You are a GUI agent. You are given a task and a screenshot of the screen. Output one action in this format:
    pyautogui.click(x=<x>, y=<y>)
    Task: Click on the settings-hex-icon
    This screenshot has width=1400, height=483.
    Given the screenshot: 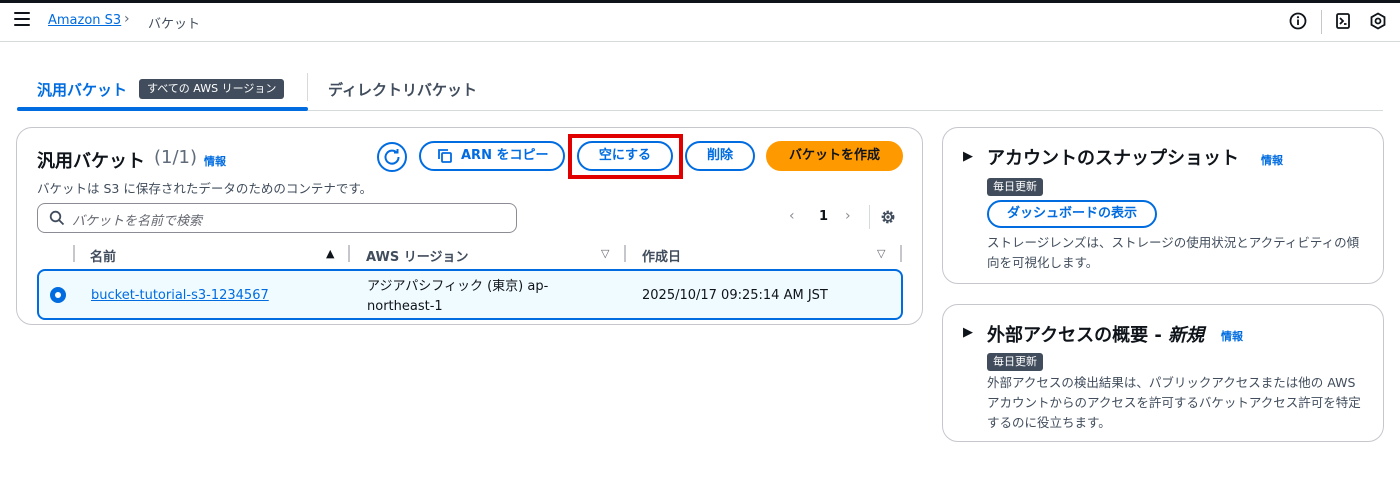 What is the action you would take?
    pyautogui.click(x=1378, y=21)
    